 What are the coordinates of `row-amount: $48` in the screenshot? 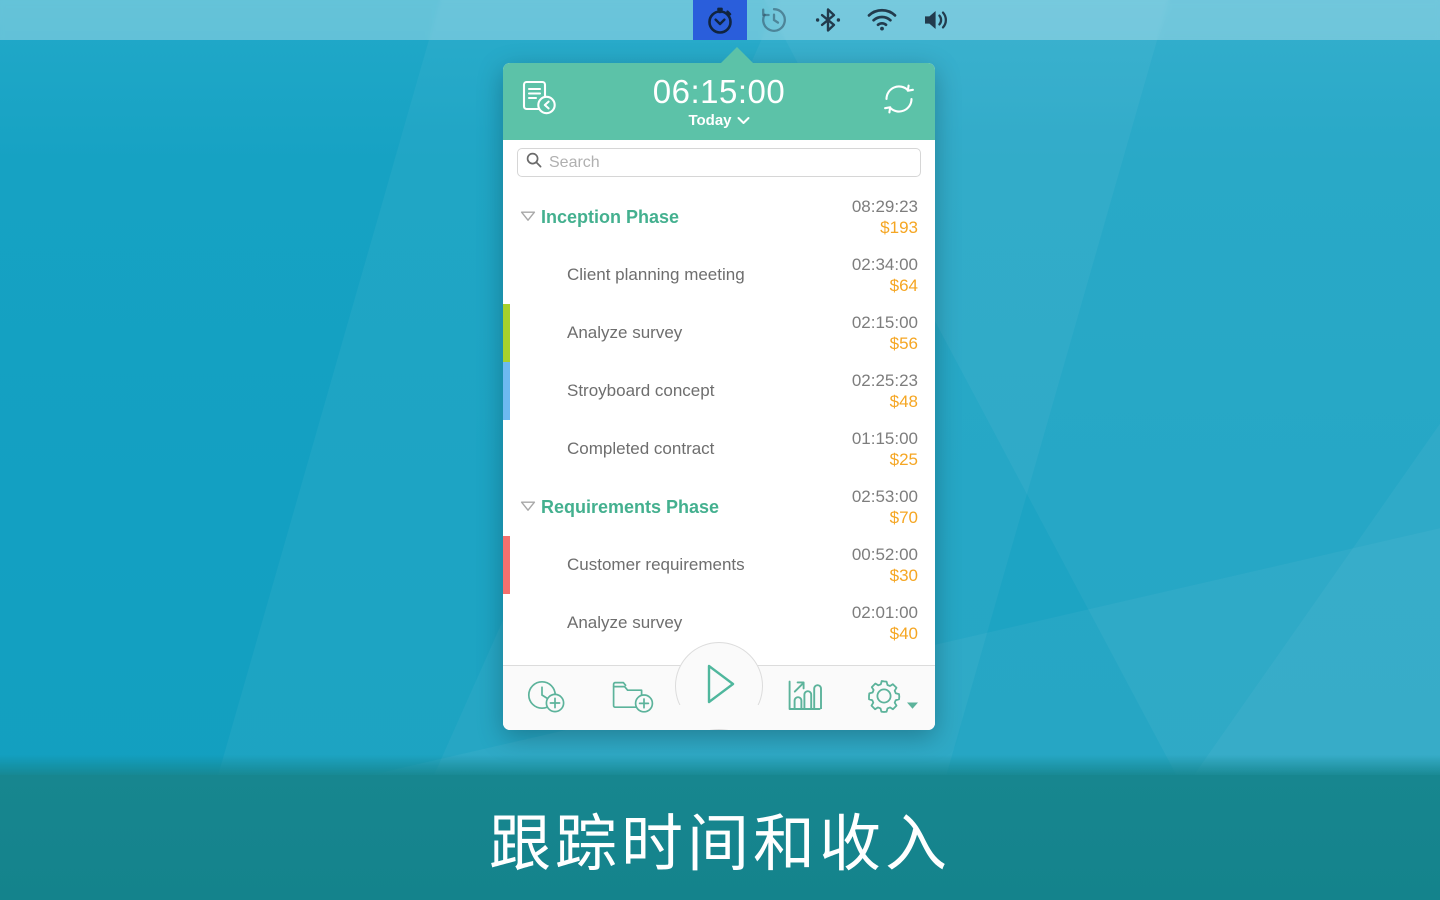 It's located at (903, 401).